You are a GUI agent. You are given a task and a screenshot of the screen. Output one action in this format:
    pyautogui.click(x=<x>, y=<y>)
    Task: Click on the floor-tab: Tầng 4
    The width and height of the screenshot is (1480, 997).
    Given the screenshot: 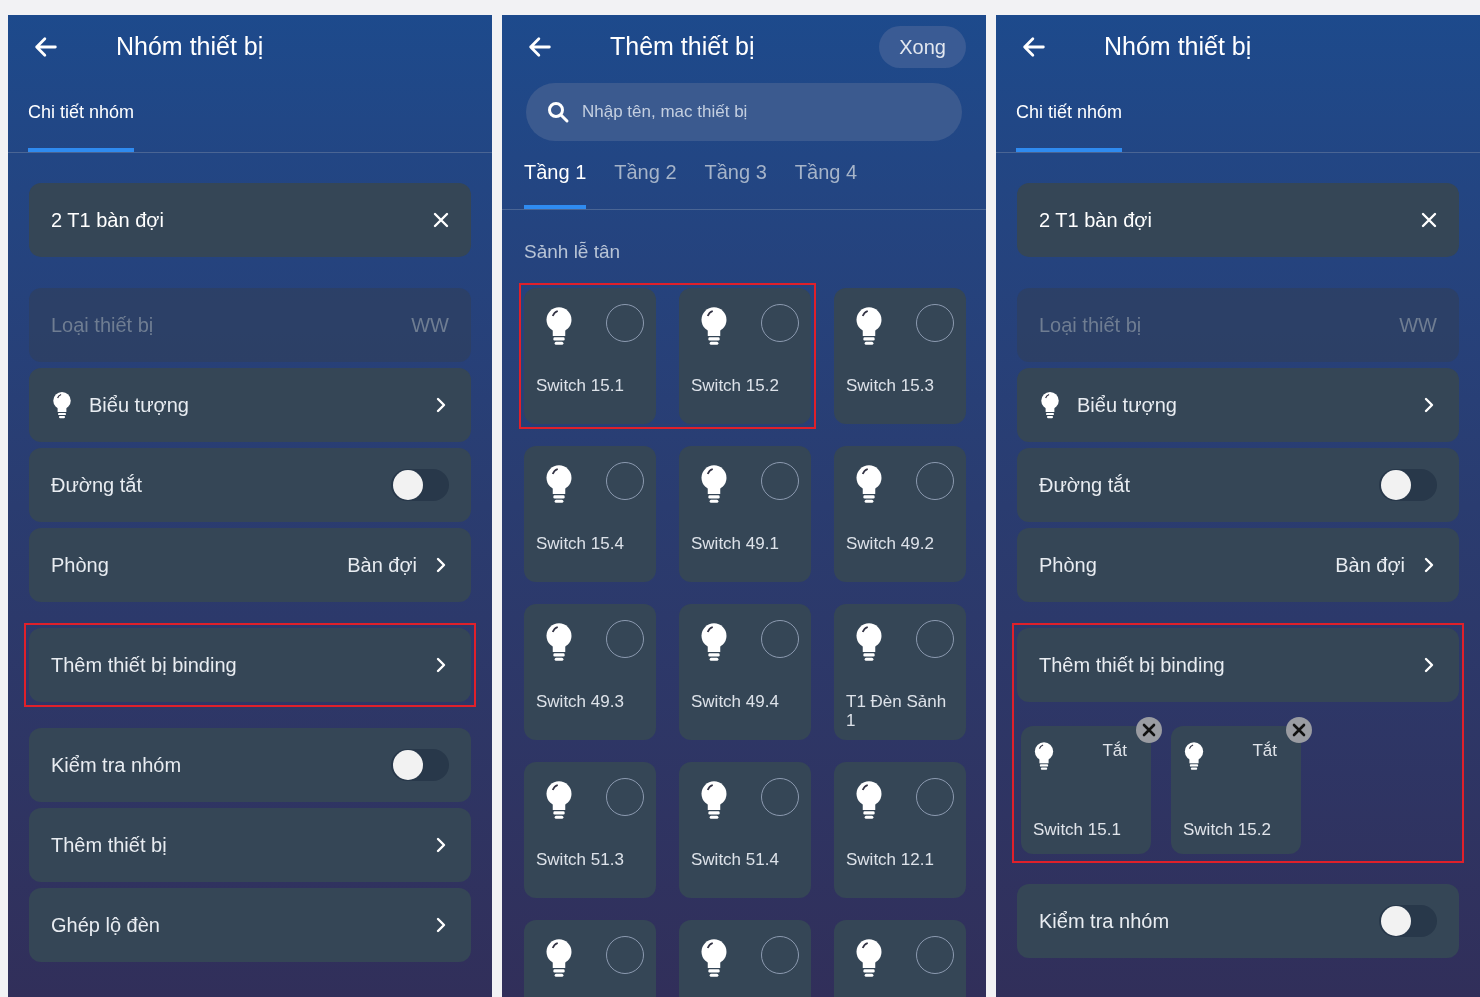 What is the action you would take?
    pyautogui.click(x=826, y=183)
    